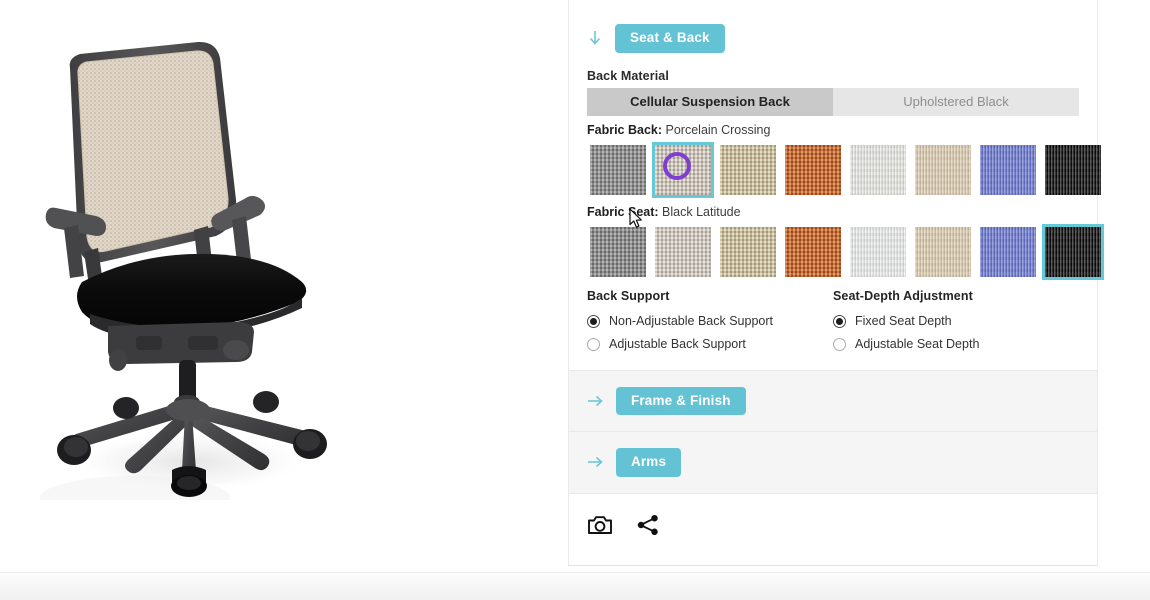  I want to click on panel-toolbar, so click(833, 515).